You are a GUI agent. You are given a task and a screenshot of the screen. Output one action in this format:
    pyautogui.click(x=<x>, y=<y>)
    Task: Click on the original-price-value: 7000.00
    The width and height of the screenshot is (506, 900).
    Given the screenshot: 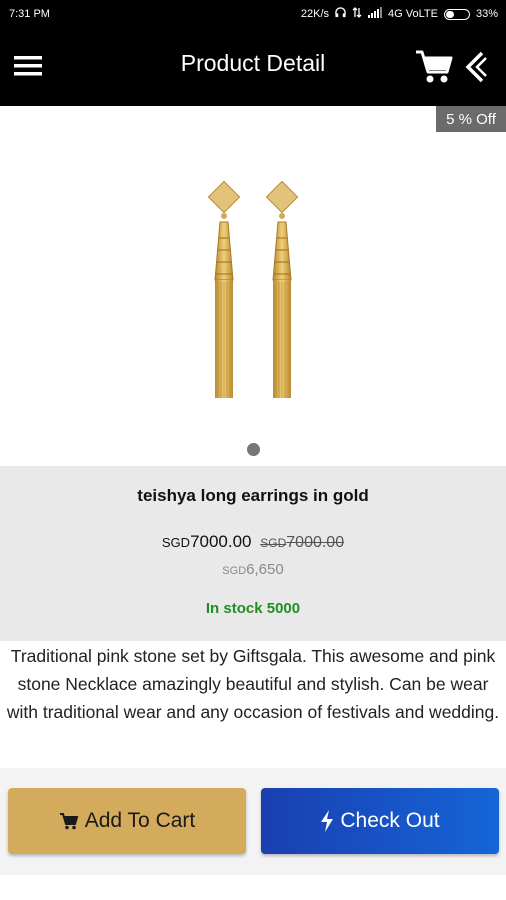 What is the action you would take?
    pyautogui.click(x=315, y=542)
    